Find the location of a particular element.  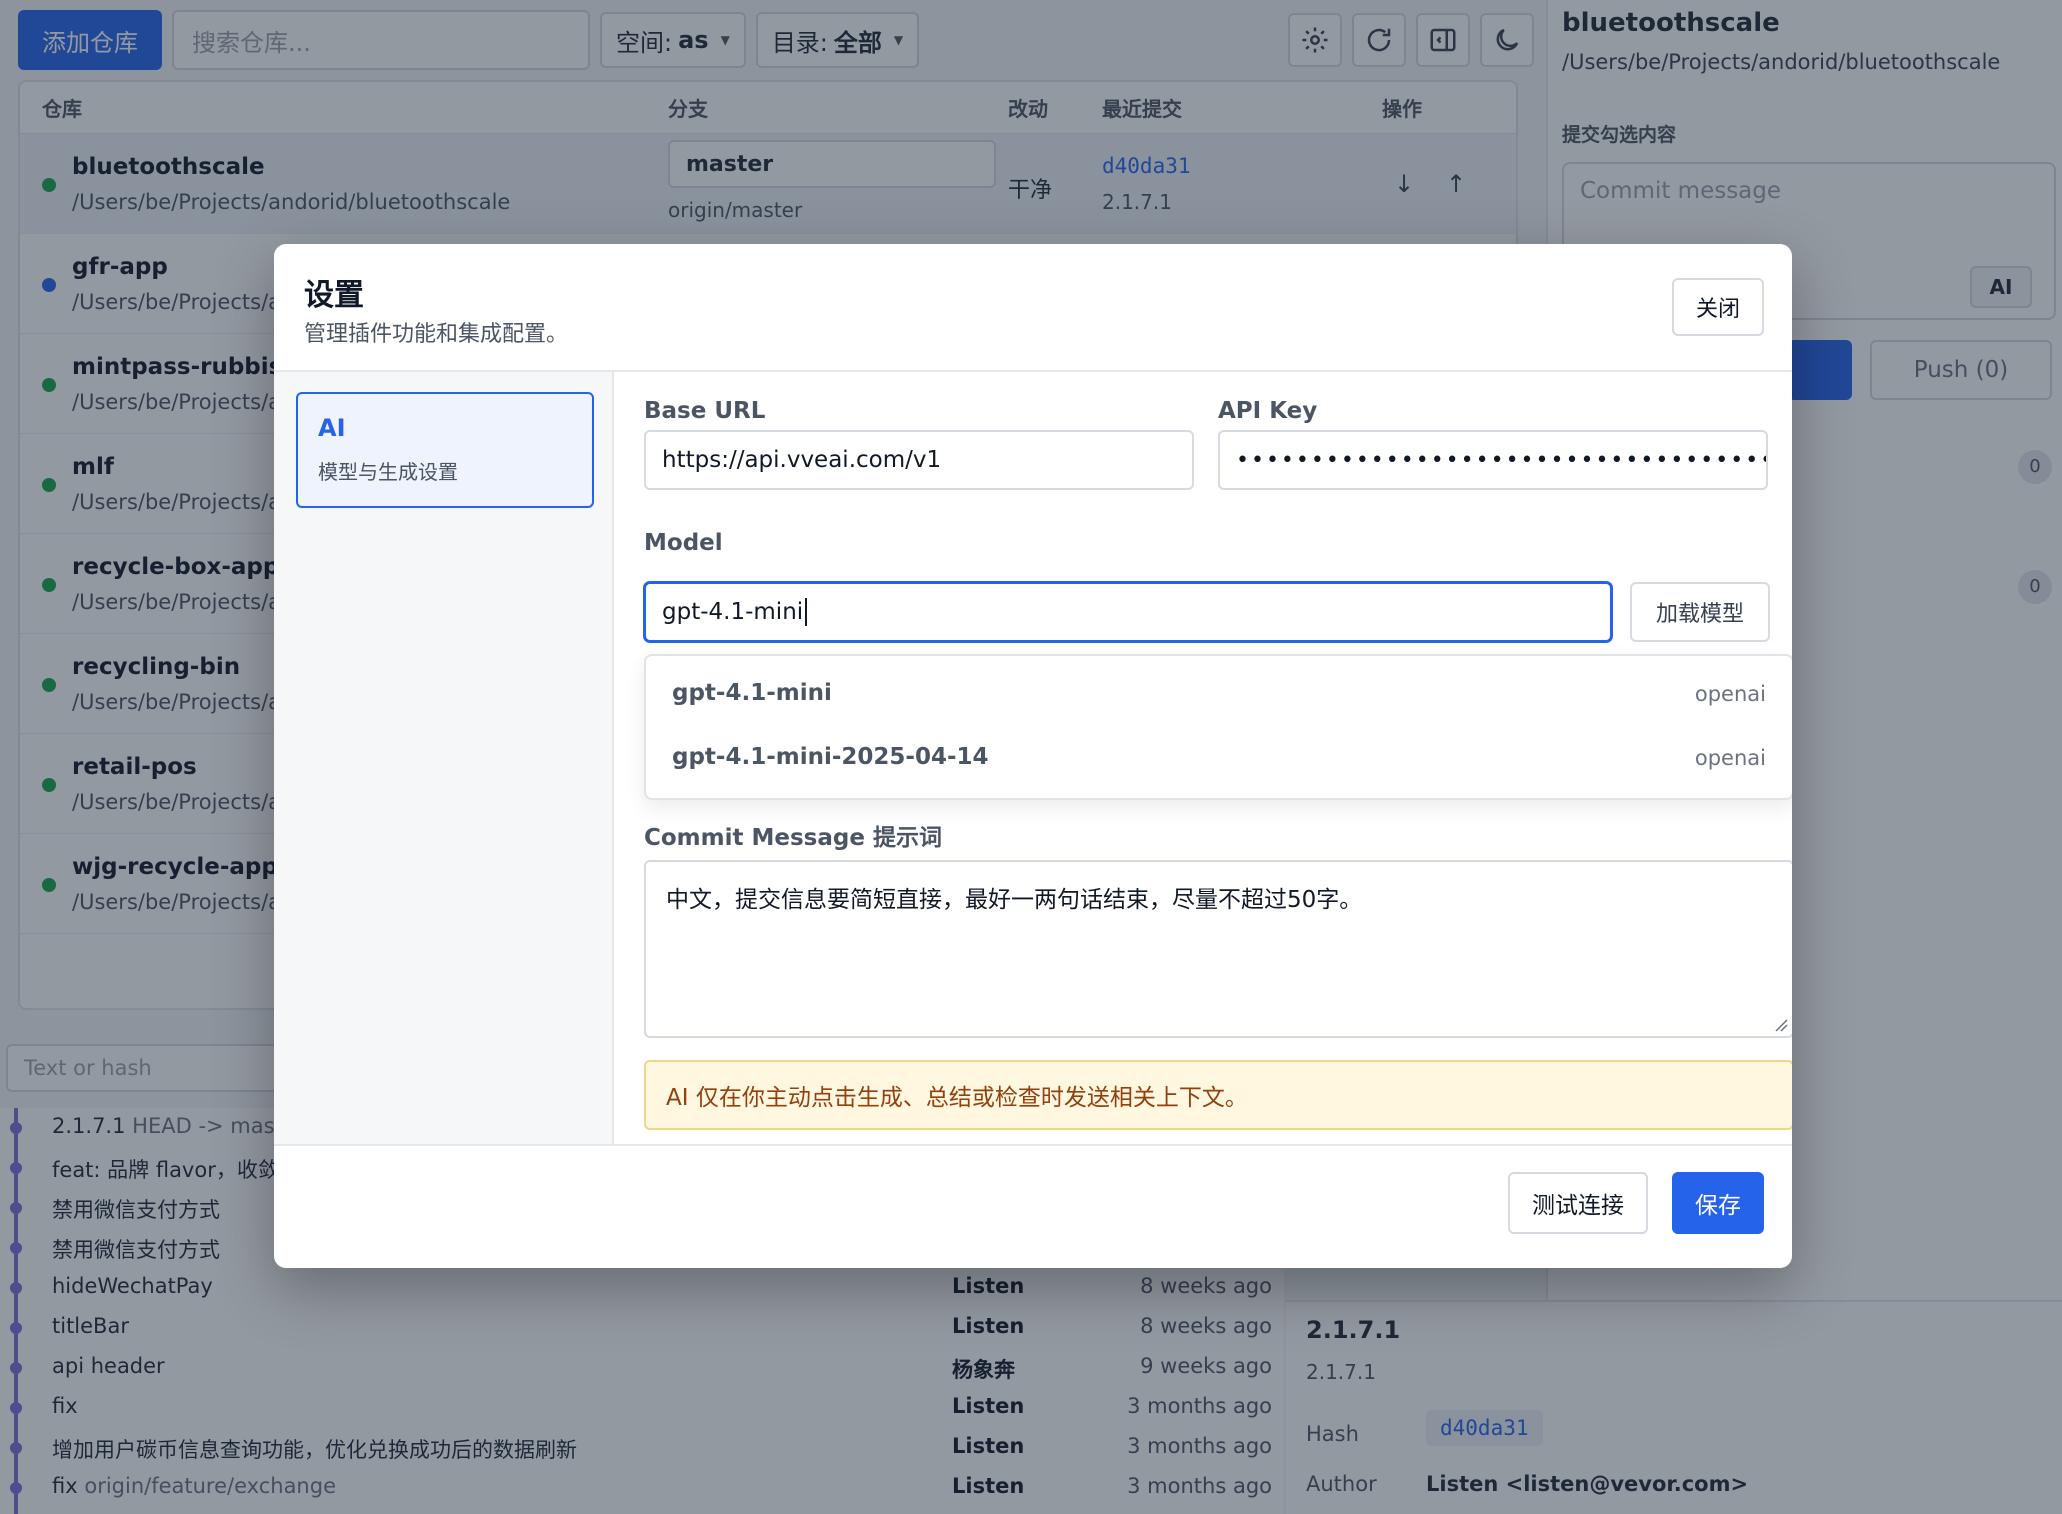

resize-handle-icon is located at coordinates (1781, 1025).